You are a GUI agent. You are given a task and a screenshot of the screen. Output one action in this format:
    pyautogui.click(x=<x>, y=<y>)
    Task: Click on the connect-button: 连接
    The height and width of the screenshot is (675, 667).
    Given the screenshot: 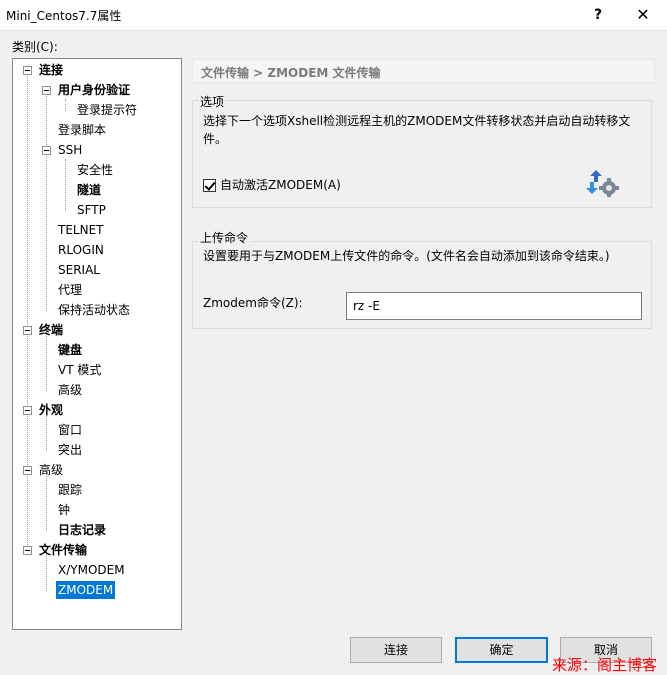 What is the action you would take?
    pyautogui.click(x=396, y=650)
    